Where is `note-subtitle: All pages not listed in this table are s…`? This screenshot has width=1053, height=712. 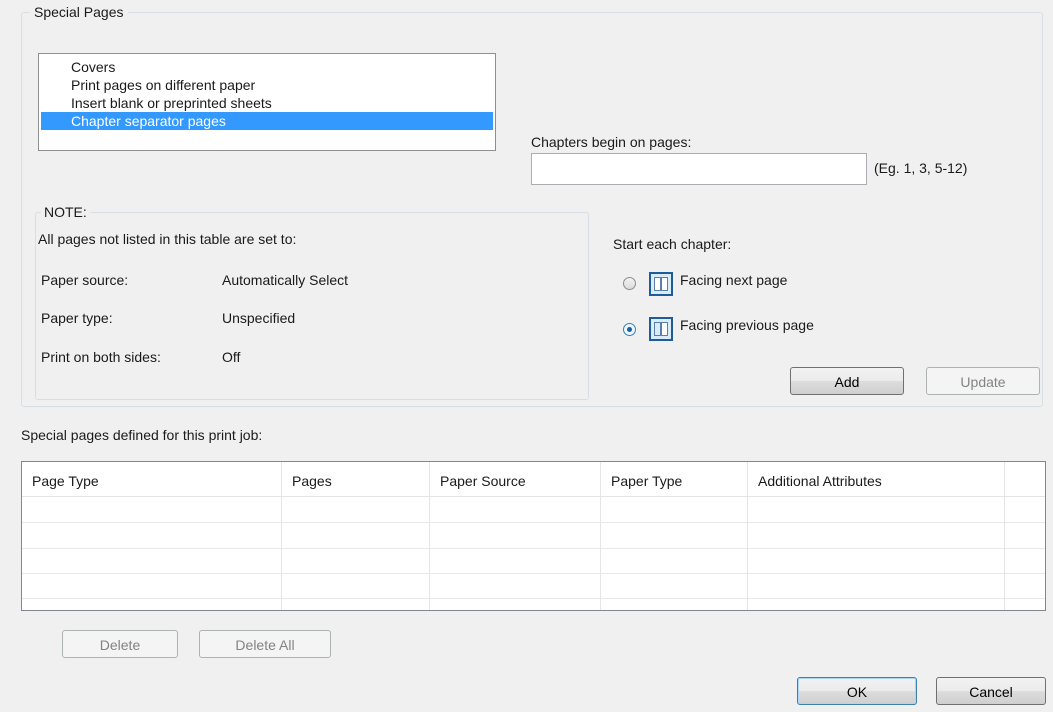 note-subtitle: All pages not listed in this table are s… is located at coordinates (167, 239).